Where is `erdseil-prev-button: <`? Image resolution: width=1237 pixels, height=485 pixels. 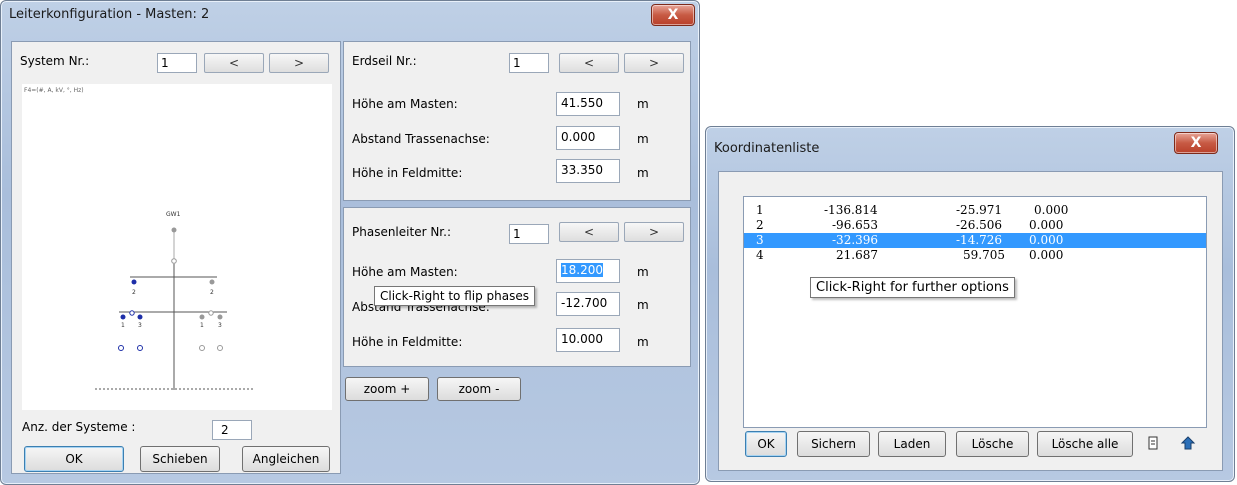 erdseil-prev-button: < is located at coordinates (589, 63).